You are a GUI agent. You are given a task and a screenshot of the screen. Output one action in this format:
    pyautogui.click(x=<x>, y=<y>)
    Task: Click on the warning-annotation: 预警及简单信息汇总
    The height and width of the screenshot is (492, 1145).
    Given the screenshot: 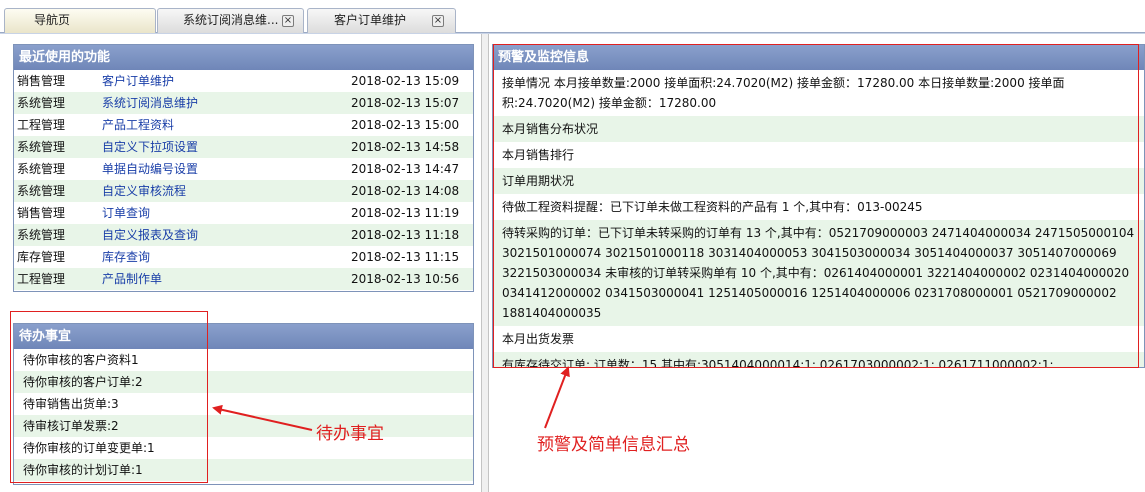 What is the action you would take?
    pyautogui.click(x=613, y=445)
    